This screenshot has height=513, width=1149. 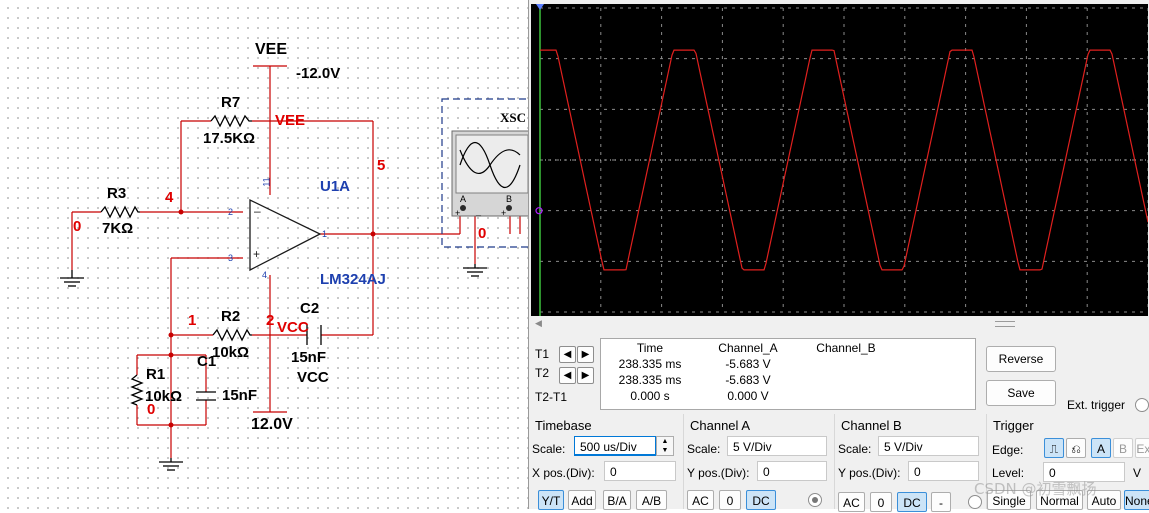 What do you see at coordinates (542, 354) in the screenshot?
I see `t1-label: T1` at bounding box center [542, 354].